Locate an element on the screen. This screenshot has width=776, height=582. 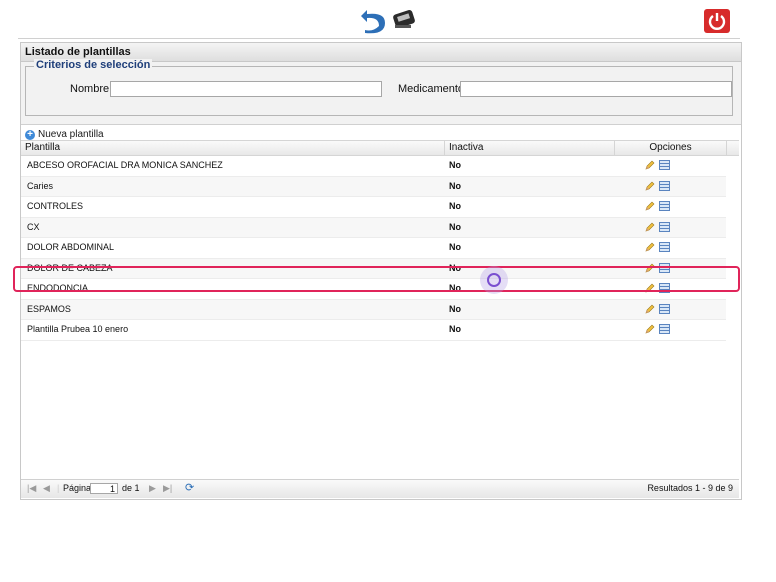
medication-input is located at coordinates (596, 89).